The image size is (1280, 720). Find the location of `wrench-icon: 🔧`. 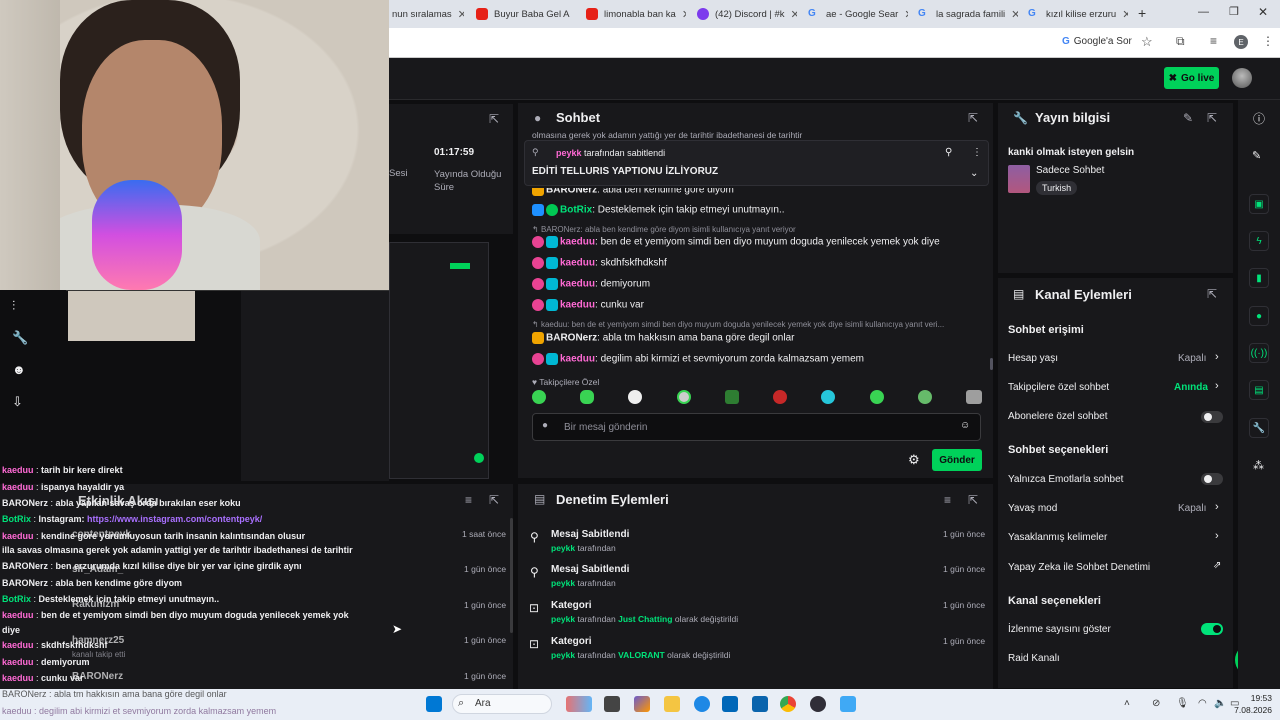

wrench-icon: 🔧 is located at coordinates (20, 338).